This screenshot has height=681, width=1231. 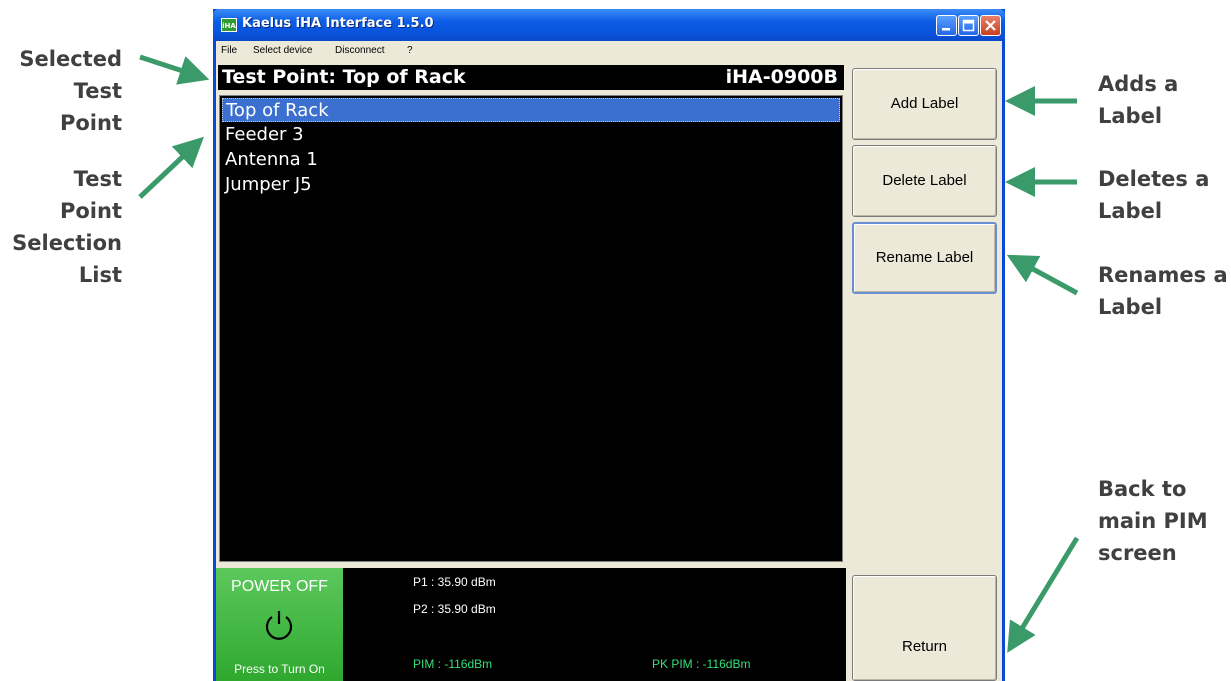 What do you see at coordinates (1043, 594) in the screenshot?
I see `arrow-return` at bounding box center [1043, 594].